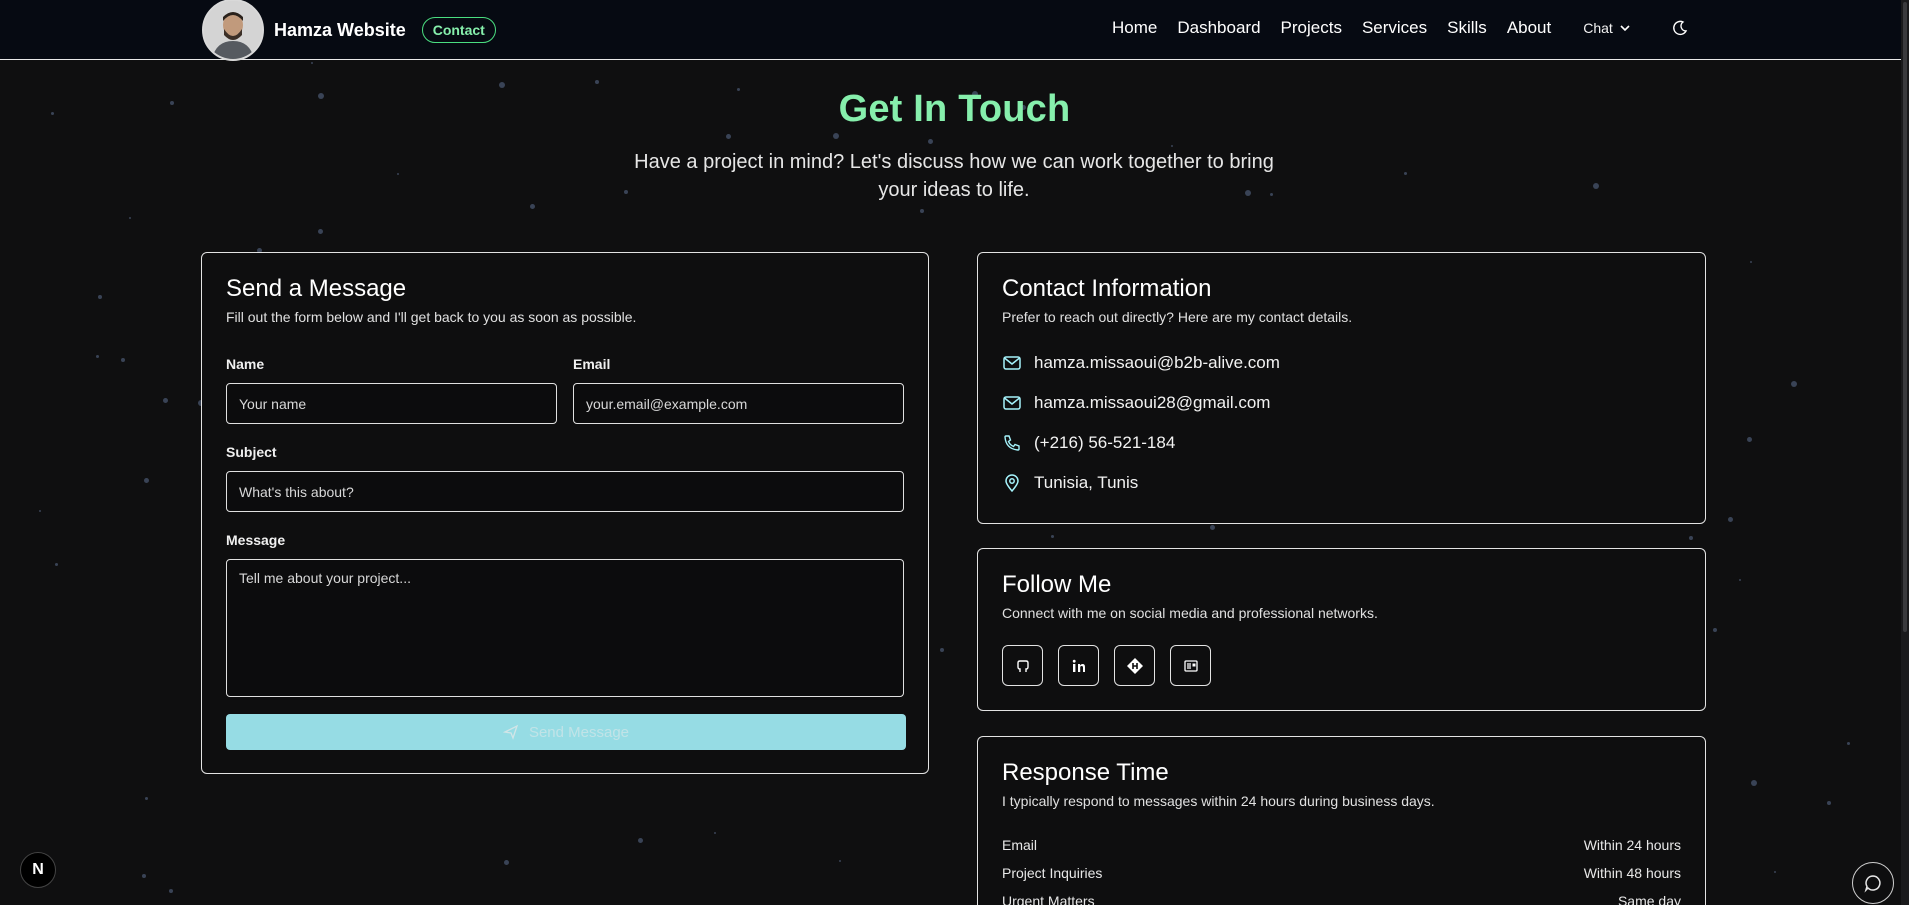  What do you see at coordinates (251, 452) in the screenshot?
I see `subject-label: Subject` at bounding box center [251, 452].